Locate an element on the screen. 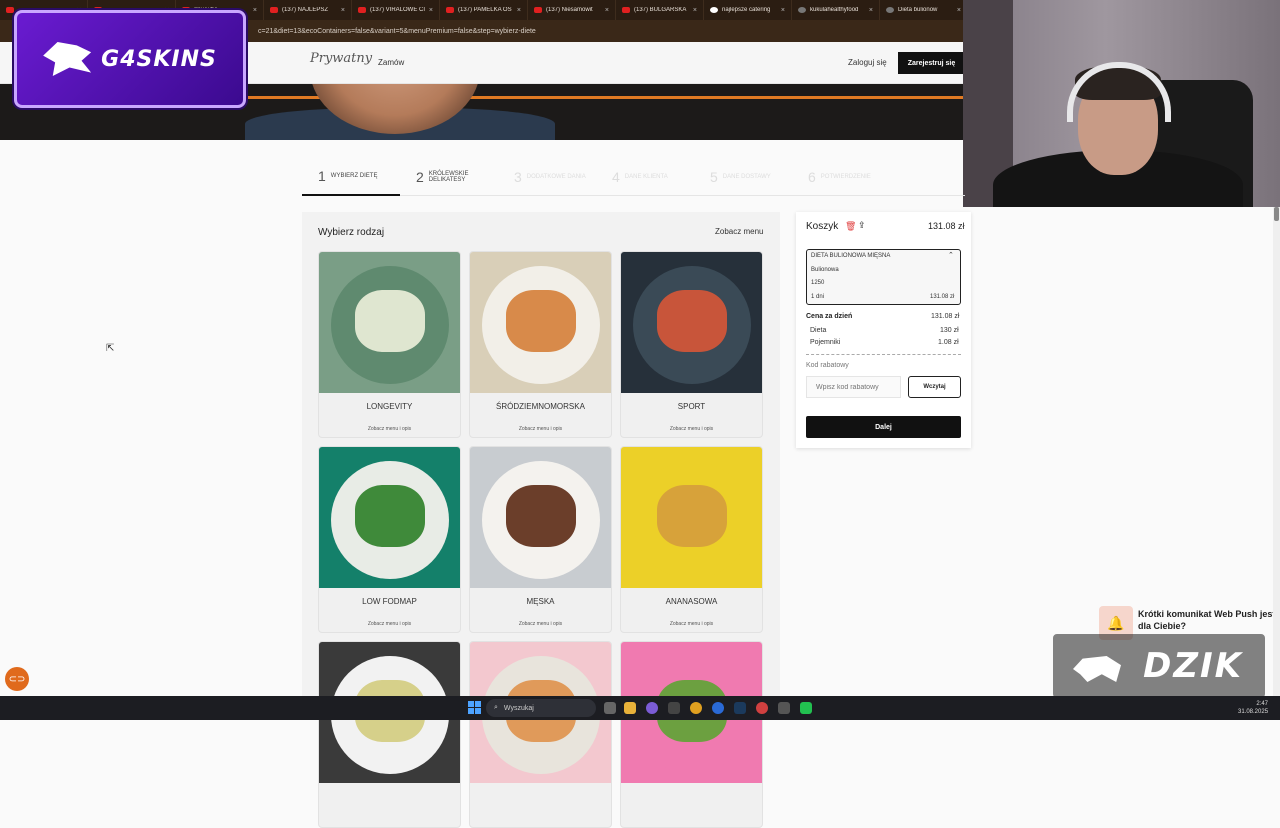 The image size is (1280, 828). login-link: Zaloguj się is located at coordinates (867, 62).